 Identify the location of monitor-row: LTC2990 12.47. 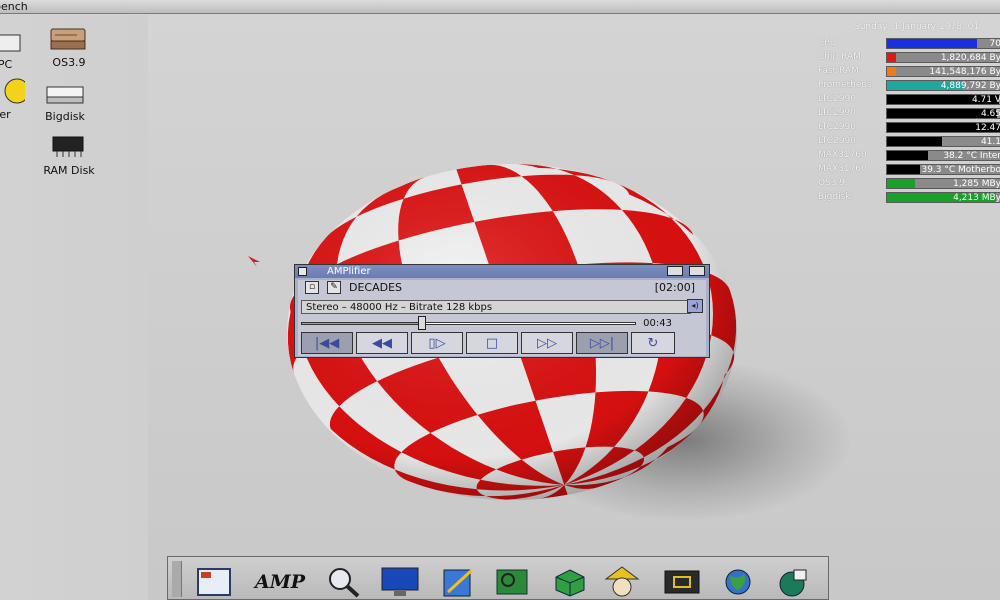
(908, 128).